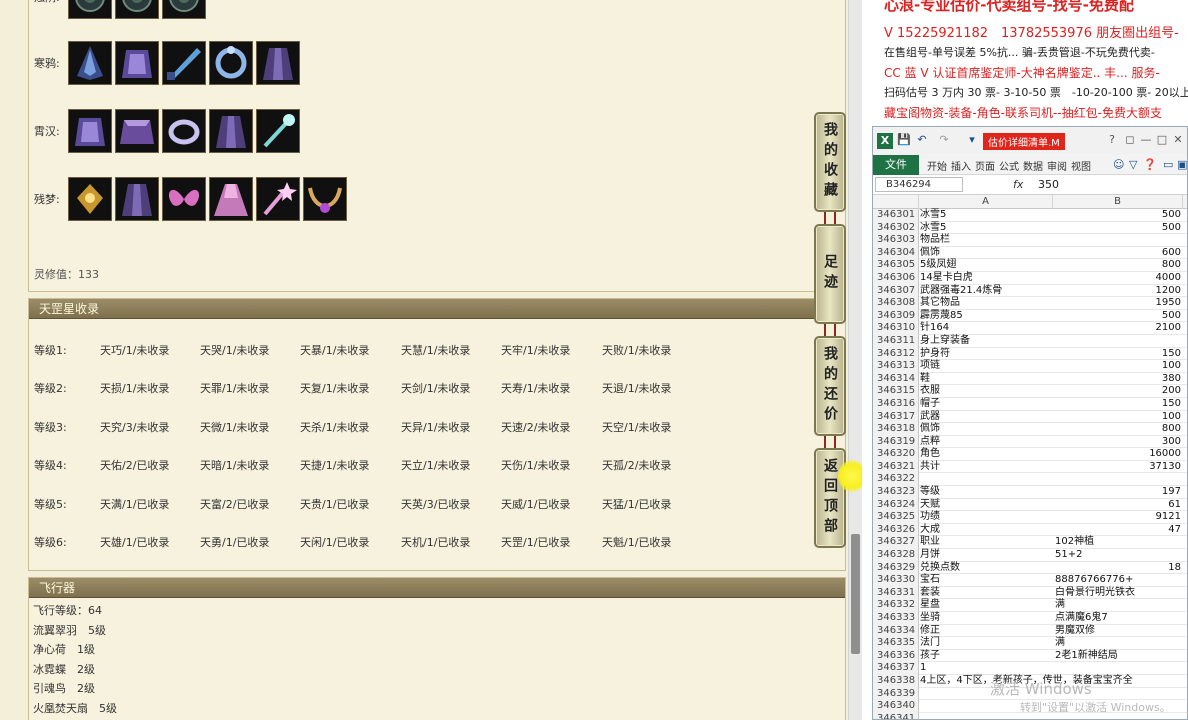  Describe the element at coordinates (1030, 517) in the screenshot. I see `sheet-row: 346325 功绩 9121` at that location.